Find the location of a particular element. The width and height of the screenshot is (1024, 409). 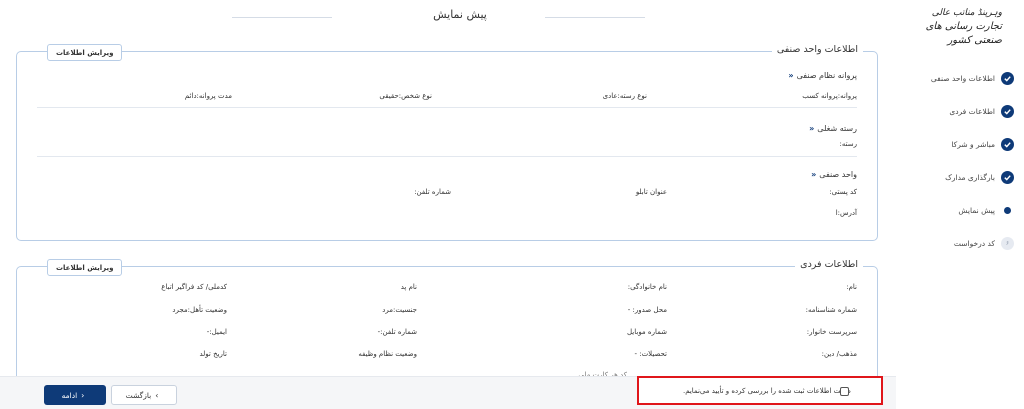

person-type: نوع شخص:حقیقی is located at coordinates (405, 96).